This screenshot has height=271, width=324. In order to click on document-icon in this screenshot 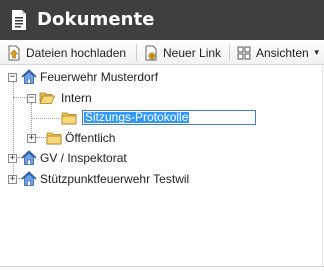, I will do `click(19, 20)`.